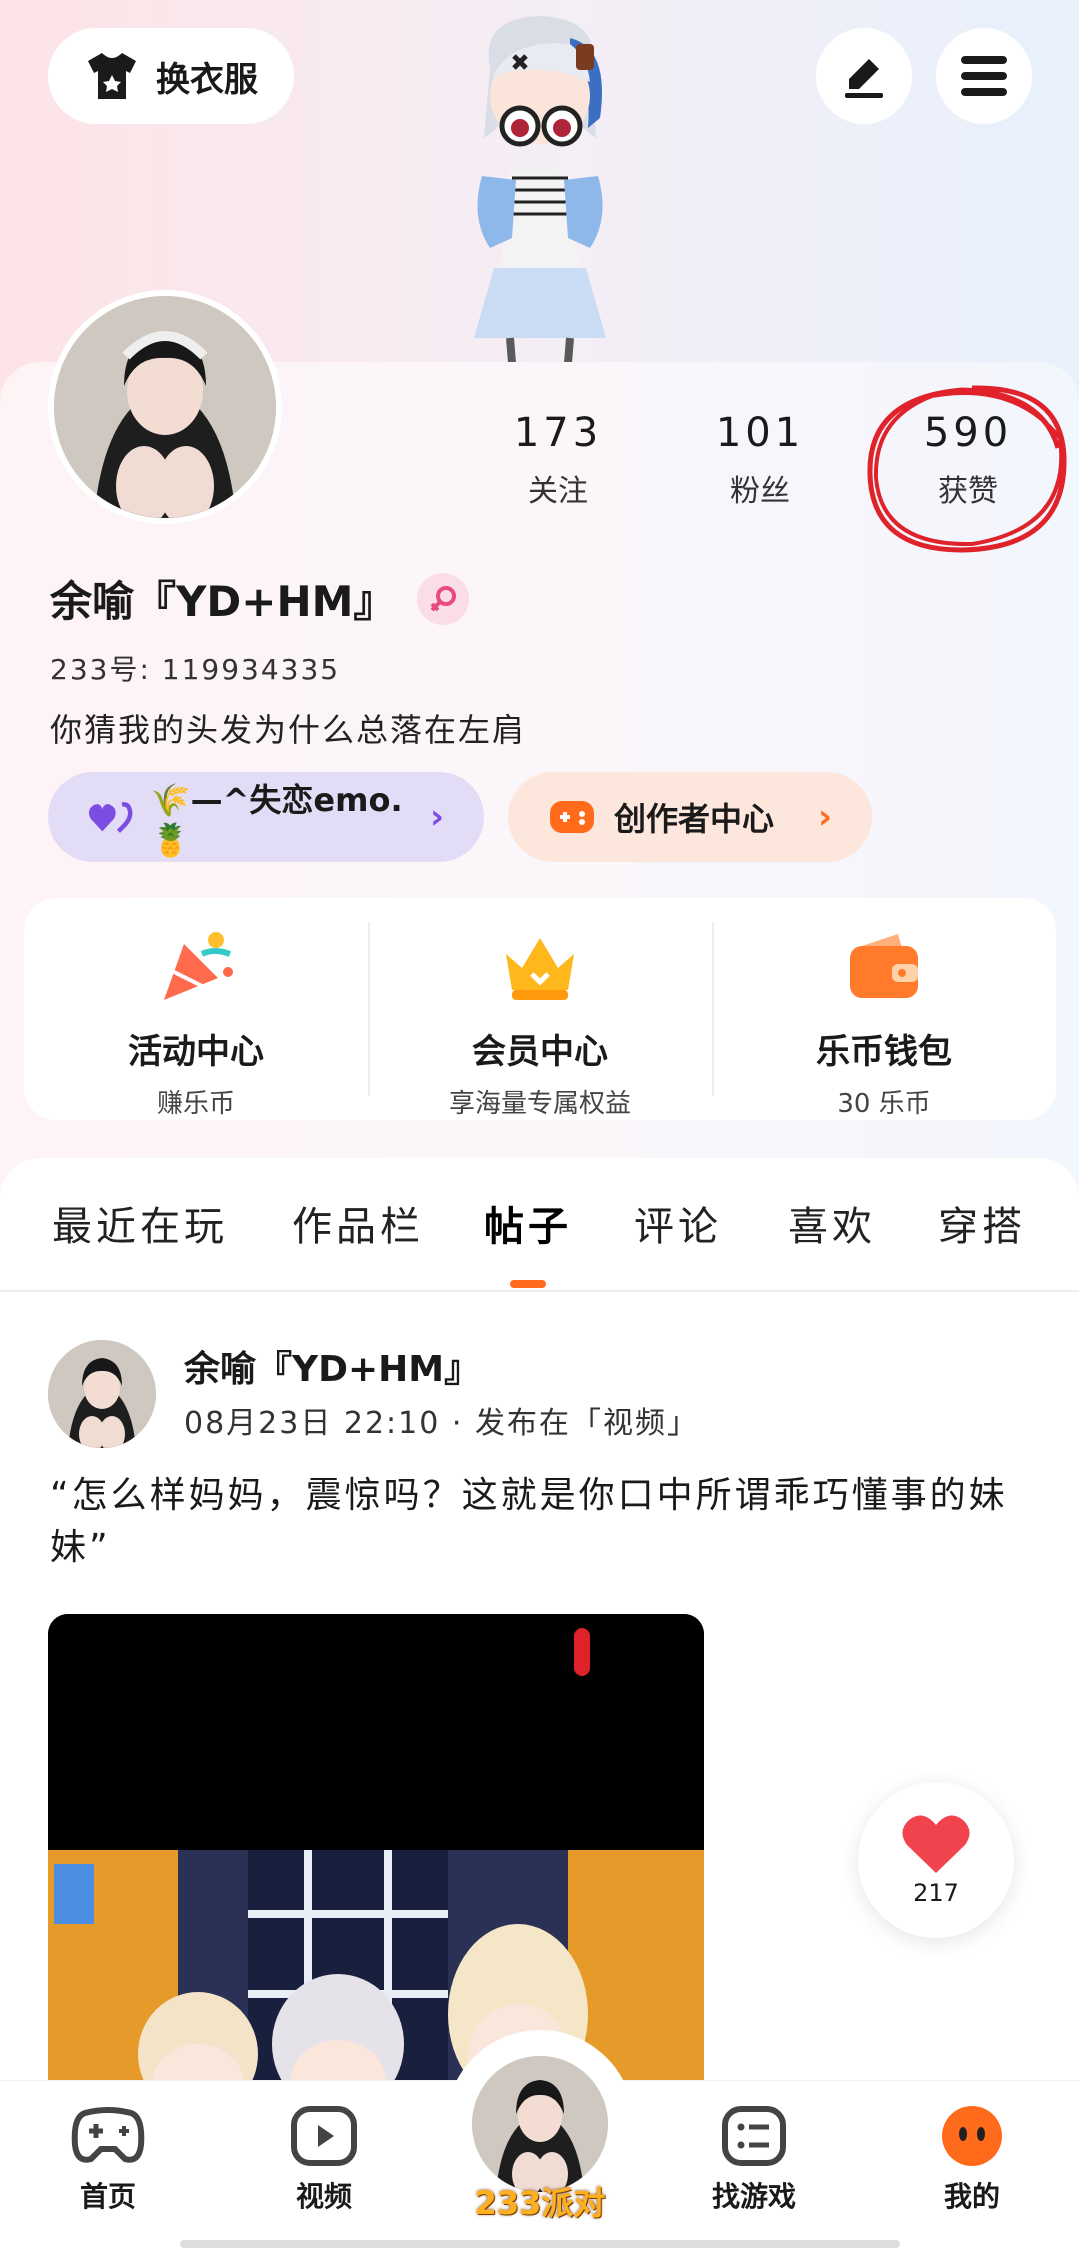 This screenshot has height=2250, width=1079. What do you see at coordinates (753, 2196) in the screenshot?
I see `nav-find-games-label: 找游戏` at bounding box center [753, 2196].